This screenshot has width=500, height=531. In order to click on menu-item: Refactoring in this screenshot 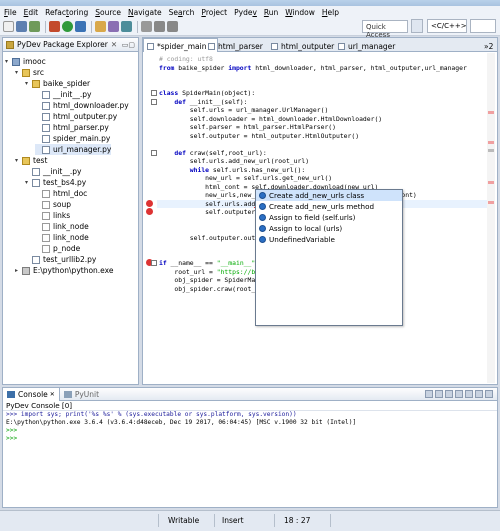, I will do `click(66, 12)`.